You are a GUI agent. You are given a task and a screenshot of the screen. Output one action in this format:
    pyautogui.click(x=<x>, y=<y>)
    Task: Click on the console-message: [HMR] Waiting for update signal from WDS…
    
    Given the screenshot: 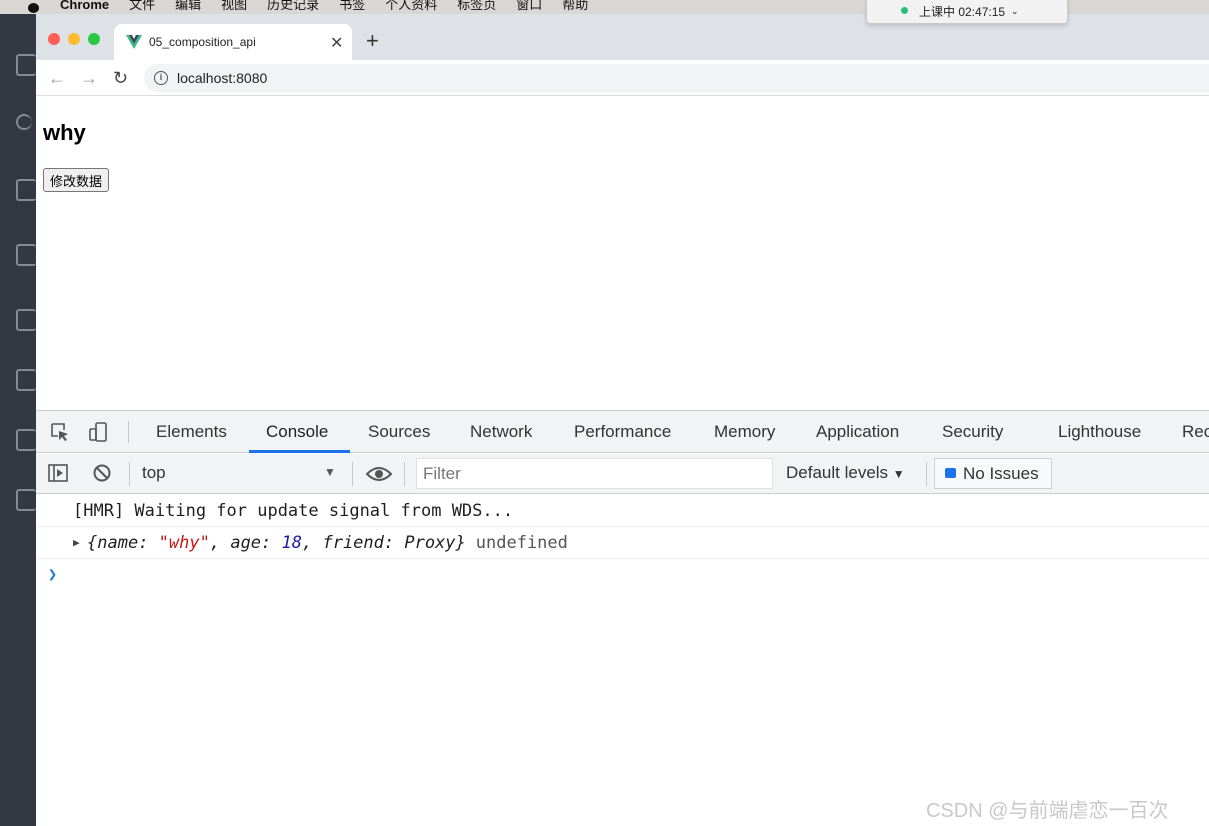 What is the action you would take?
    pyautogui.click(x=622, y=511)
    